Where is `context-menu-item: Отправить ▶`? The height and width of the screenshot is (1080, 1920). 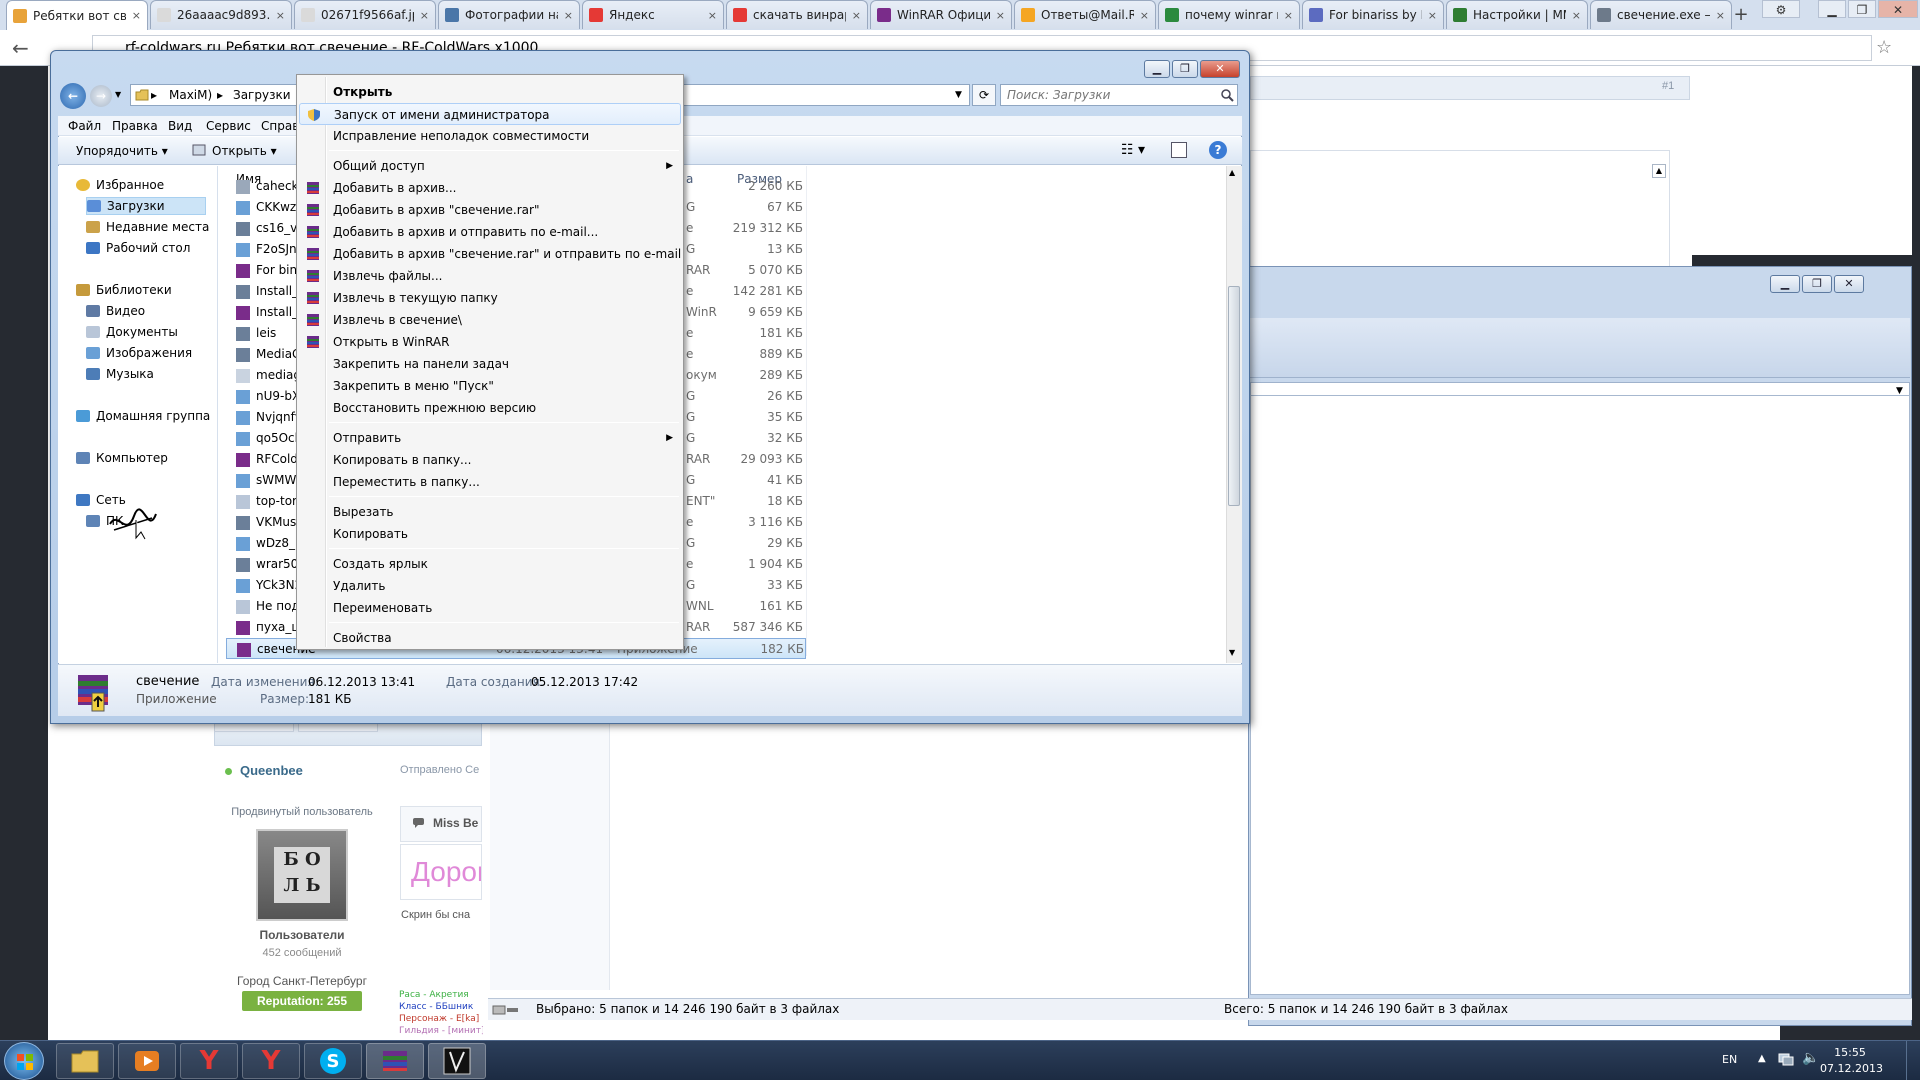
context-menu-item: Отправить ▶ is located at coordinates (490, 438).